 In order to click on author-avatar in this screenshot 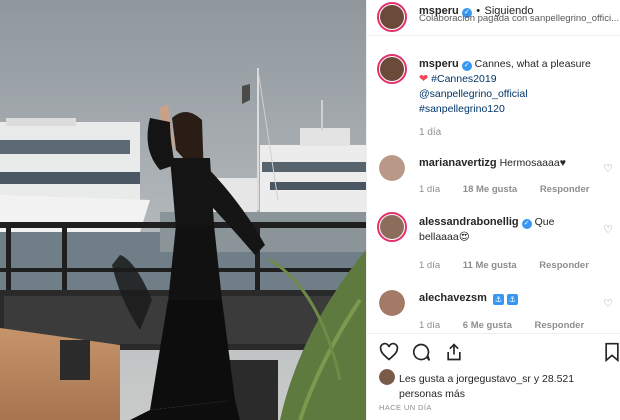, I will do `click(392, 17)`.